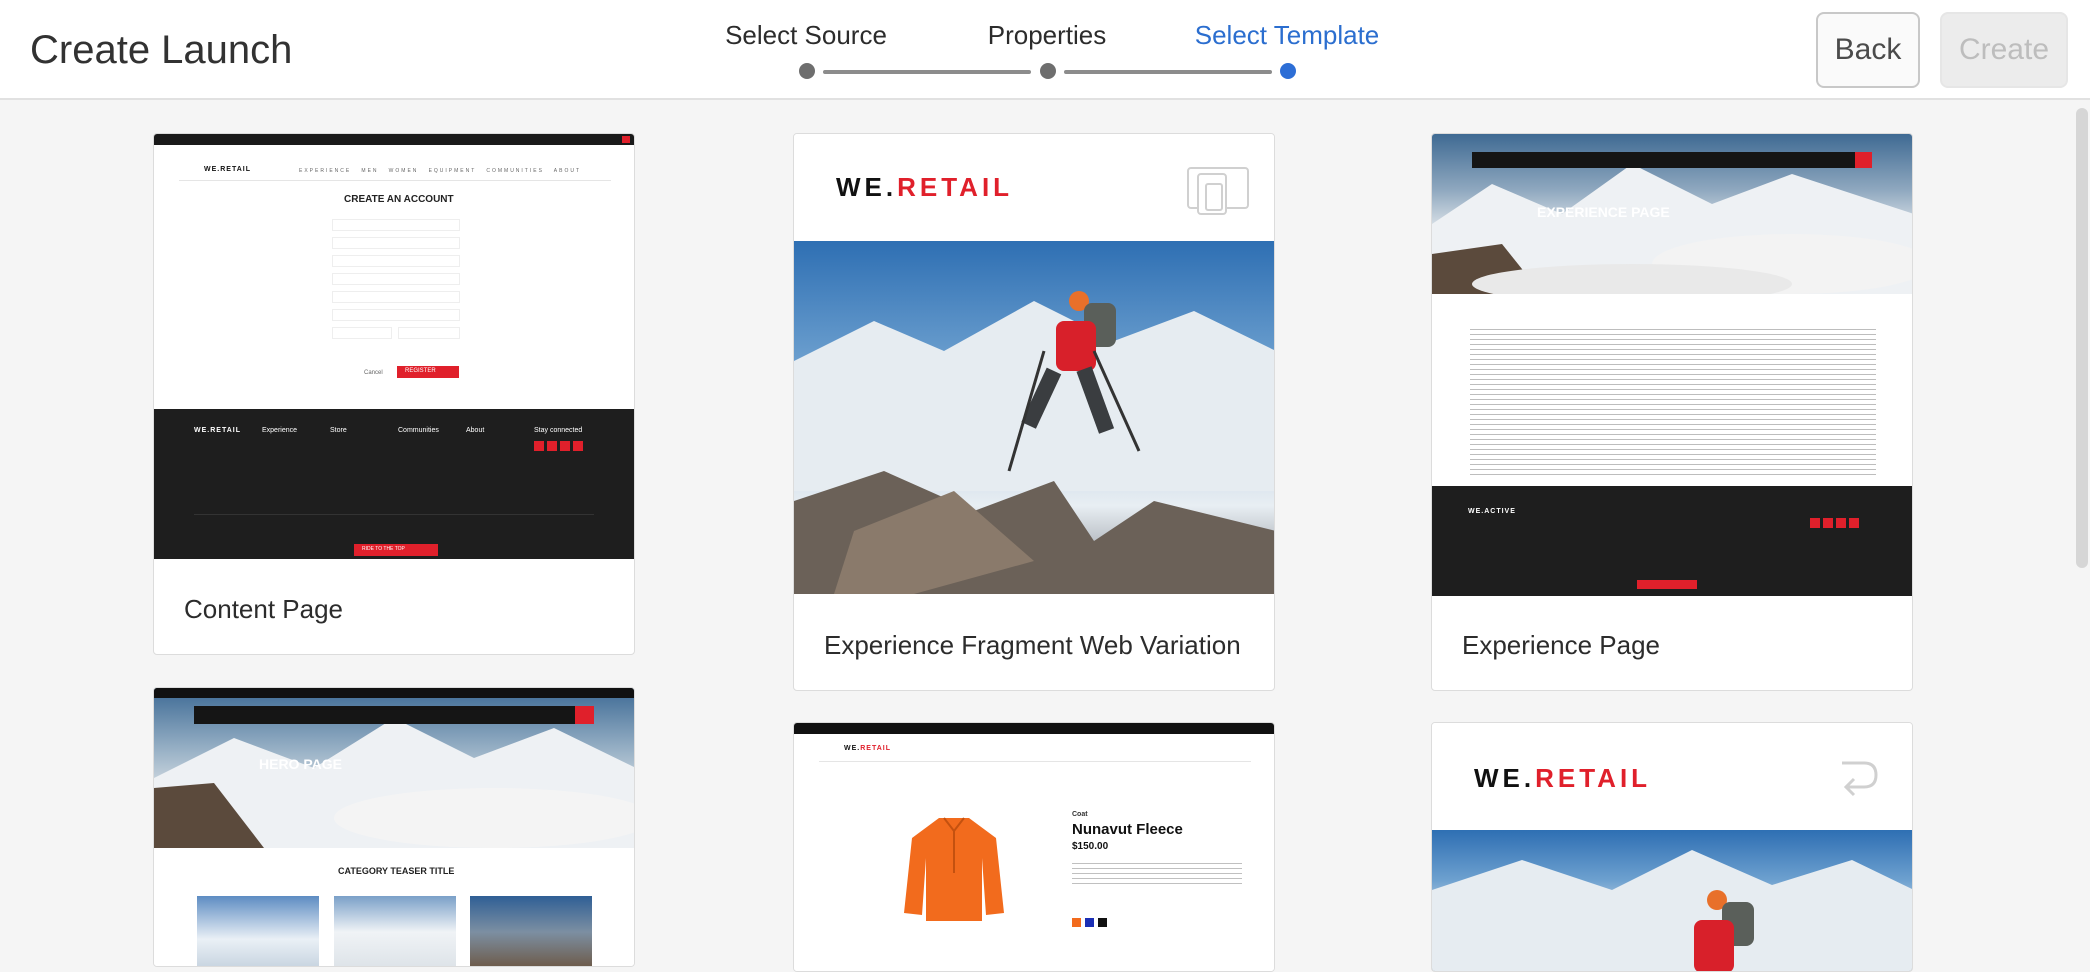 This screenshot has width=2090, height=972. What do you see at coordinates (1492, 511) in the screenshot?
I see `mini-footer-brand: WE.ACTIVE` at bounding box center [1492, 511].